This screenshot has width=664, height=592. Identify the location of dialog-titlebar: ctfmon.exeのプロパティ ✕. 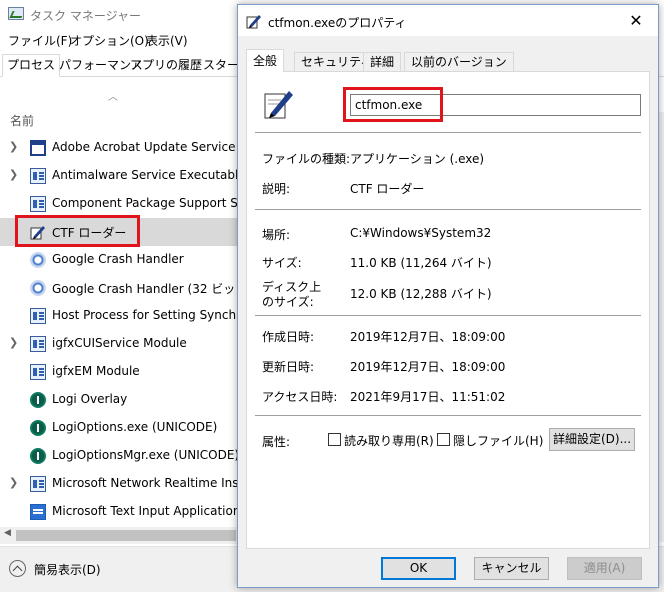
(448, 20).